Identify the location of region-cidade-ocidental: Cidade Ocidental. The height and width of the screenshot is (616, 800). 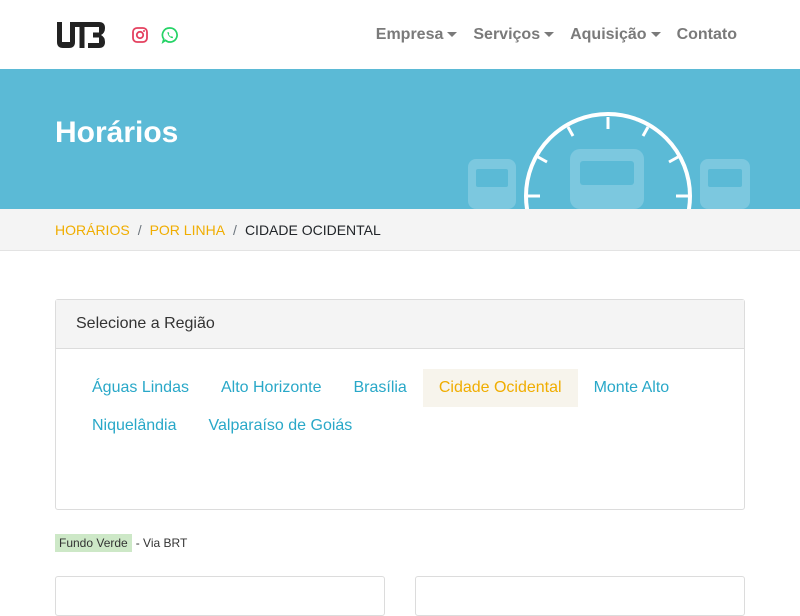
(500, 388).